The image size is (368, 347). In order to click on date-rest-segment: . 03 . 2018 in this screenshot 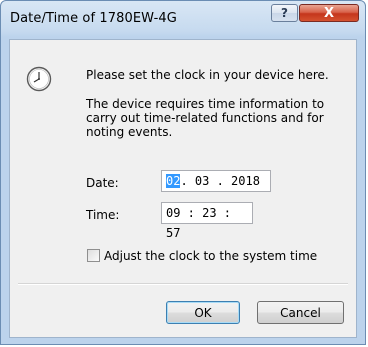, I will do `click(219, 181)`.